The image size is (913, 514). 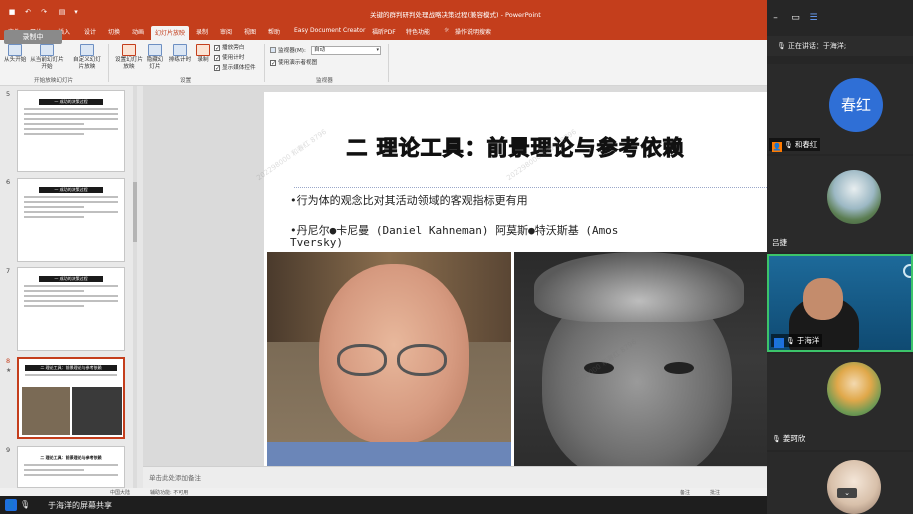 What do you see at coordinates (11, 505) in the screenshot?
I see `participant-icon: 👤` at bounding box center [11, 505].